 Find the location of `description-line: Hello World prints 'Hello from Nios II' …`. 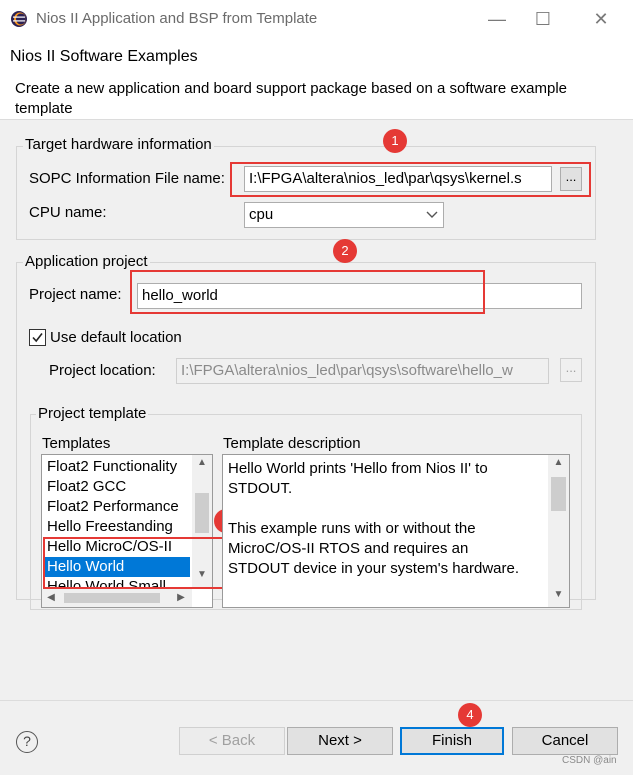

description-line: Hello World prints 'Hello from Nios II' … is located at coordinates (358, 468).